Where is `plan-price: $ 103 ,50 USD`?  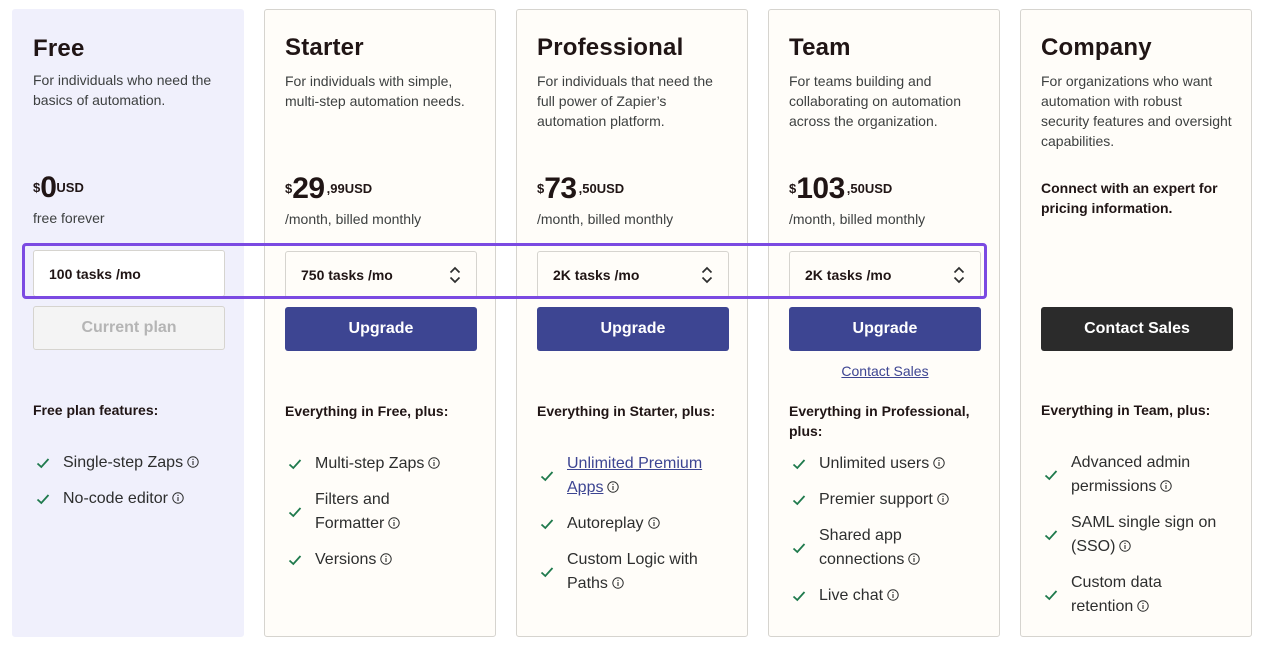
plan-price: $ 103 ,50 USD is located at coordinates (840, 189).